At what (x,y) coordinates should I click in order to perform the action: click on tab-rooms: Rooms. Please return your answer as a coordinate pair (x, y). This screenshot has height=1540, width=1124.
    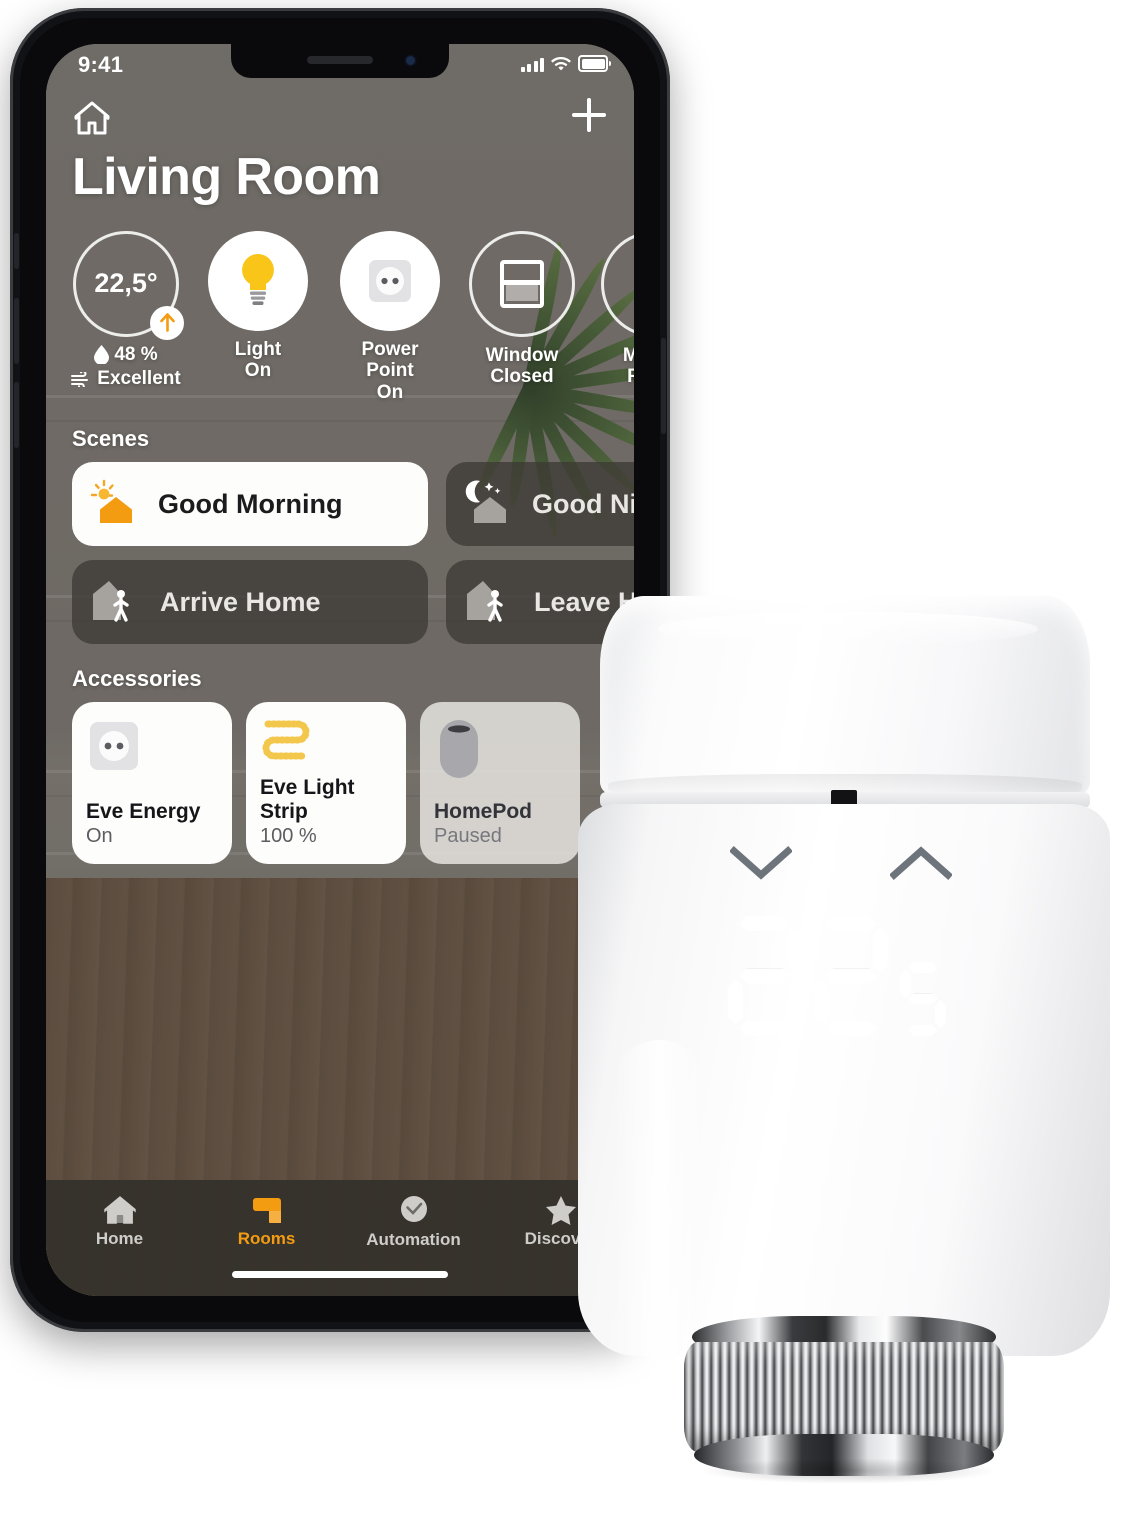
    Looking at the image, I should click on (266, 1221).